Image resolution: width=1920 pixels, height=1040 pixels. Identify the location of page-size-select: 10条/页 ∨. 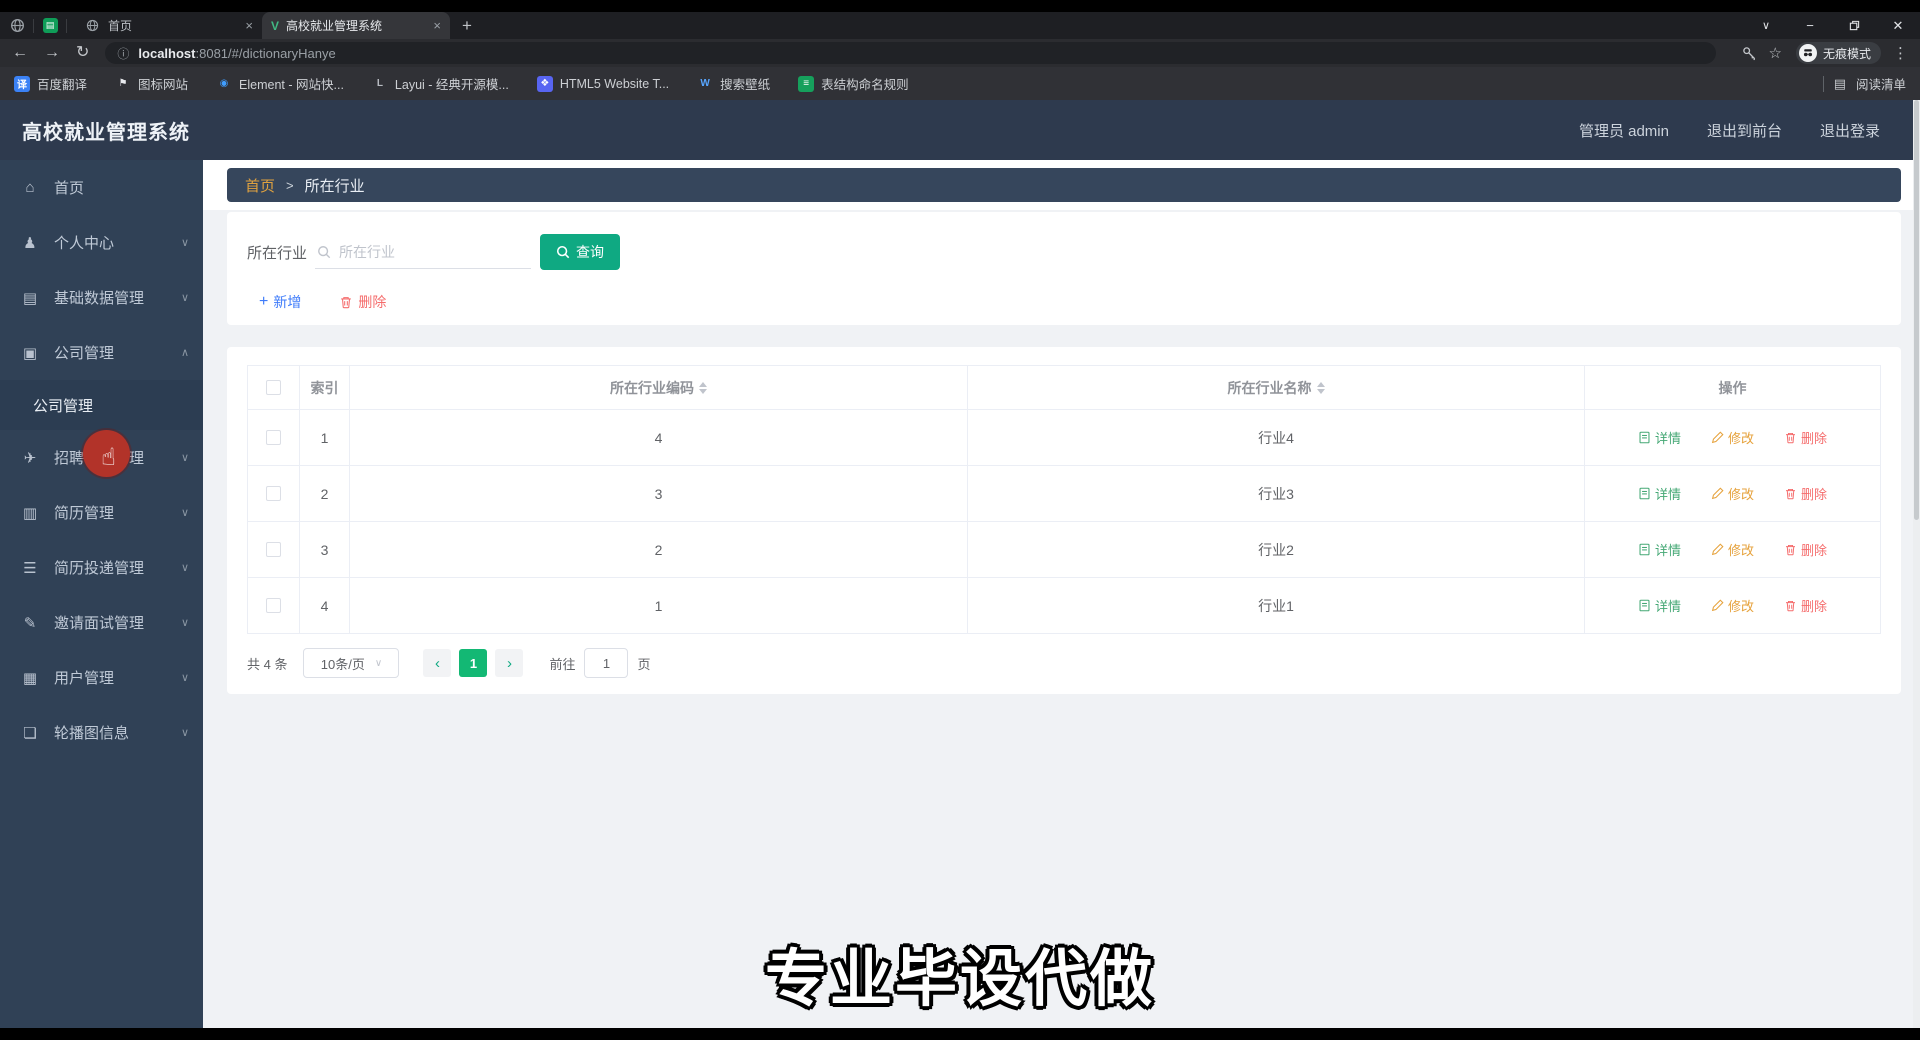
(351, 663).